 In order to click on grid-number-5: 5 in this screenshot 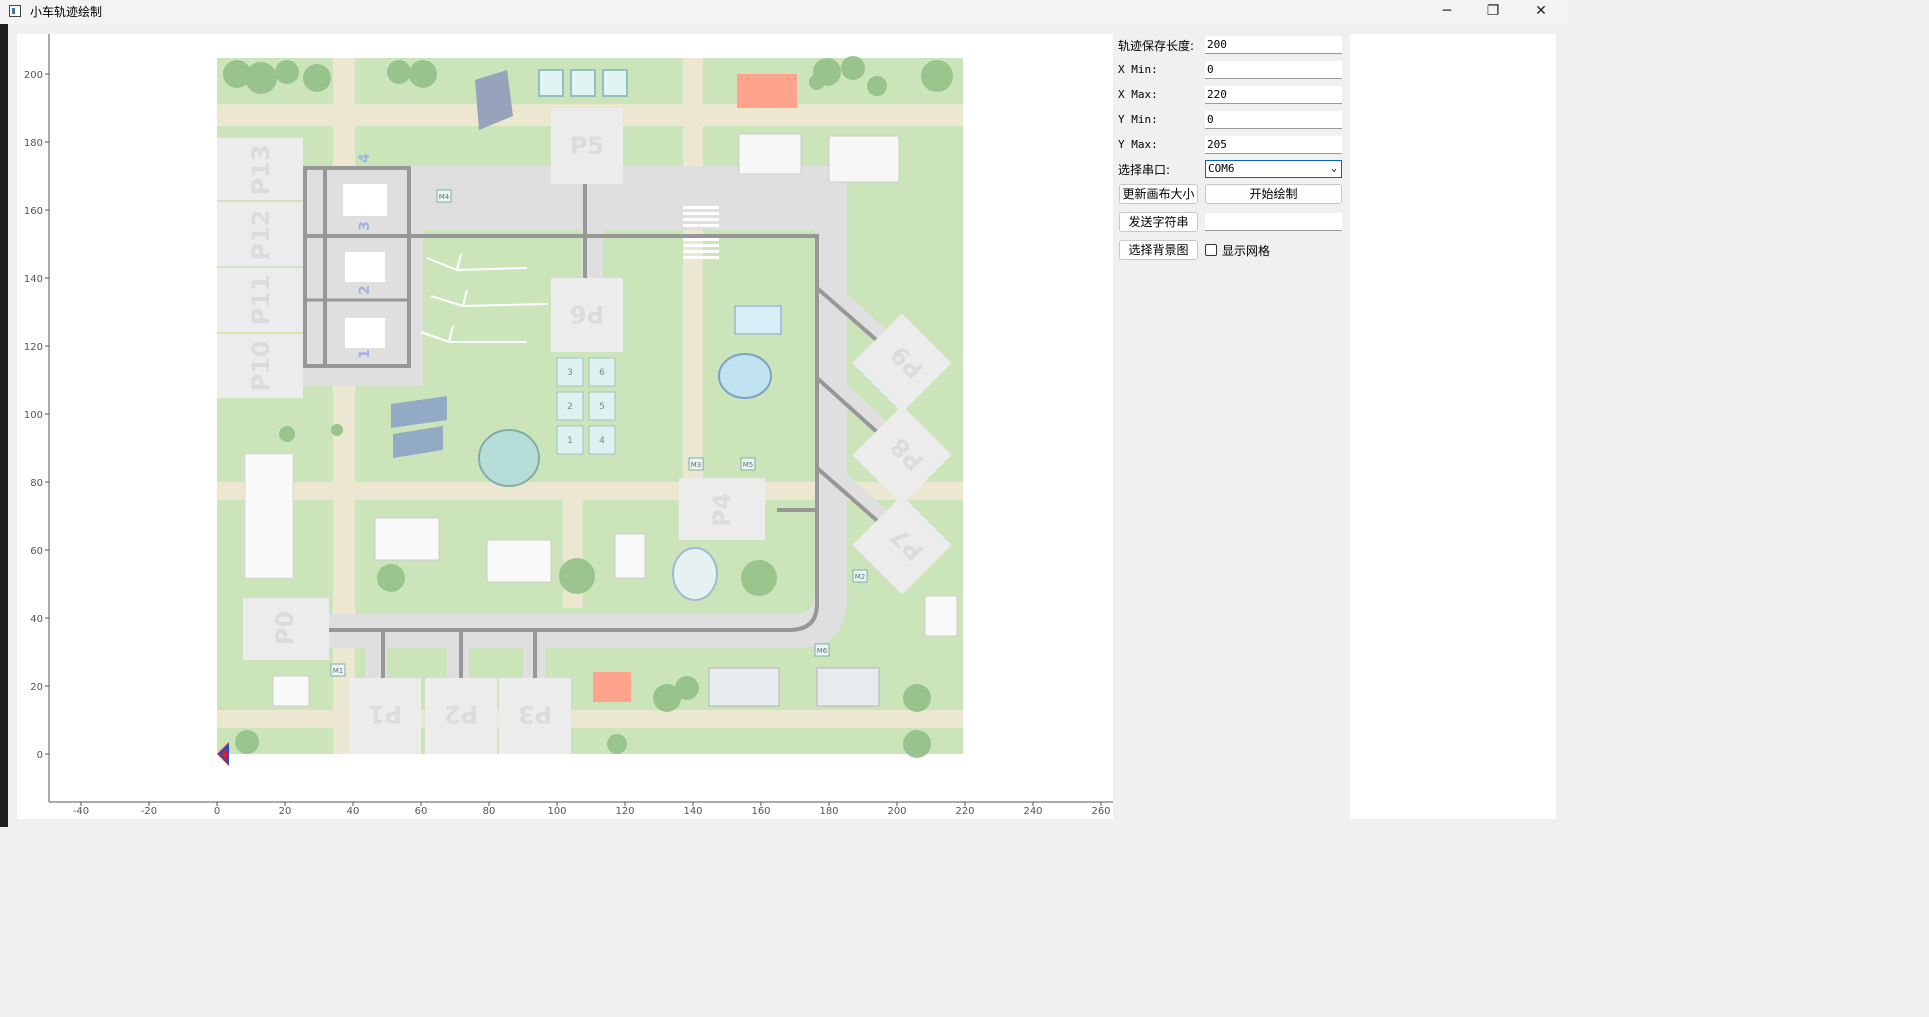, I will do `click(602, 407)`.